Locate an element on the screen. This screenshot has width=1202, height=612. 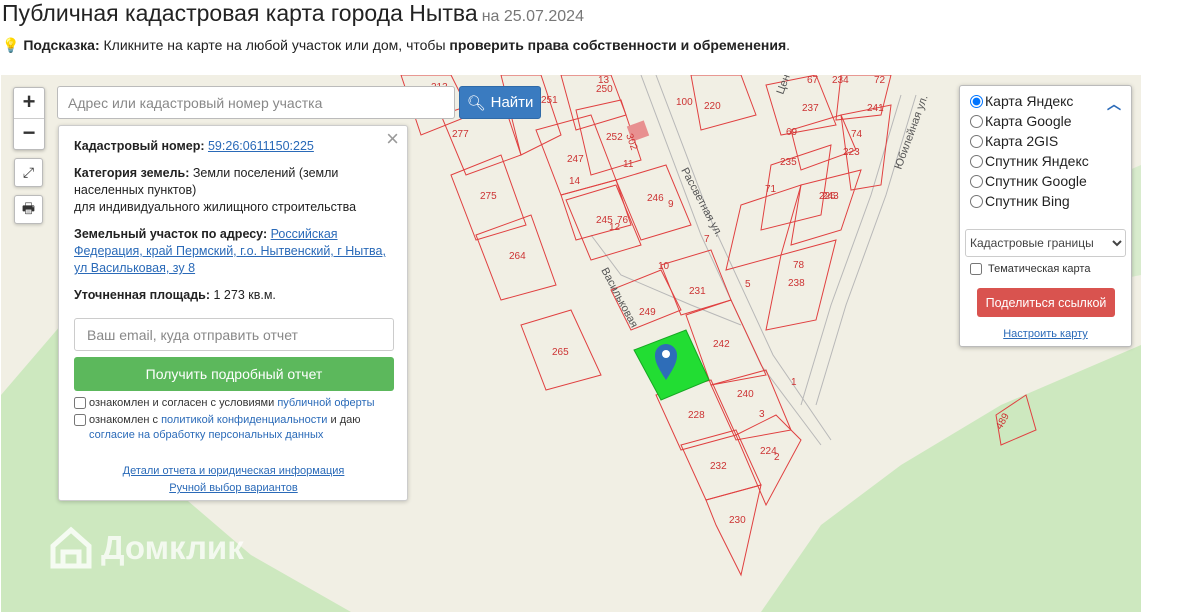
parcel-number-label: 69 is located at coordinates (792, 132).